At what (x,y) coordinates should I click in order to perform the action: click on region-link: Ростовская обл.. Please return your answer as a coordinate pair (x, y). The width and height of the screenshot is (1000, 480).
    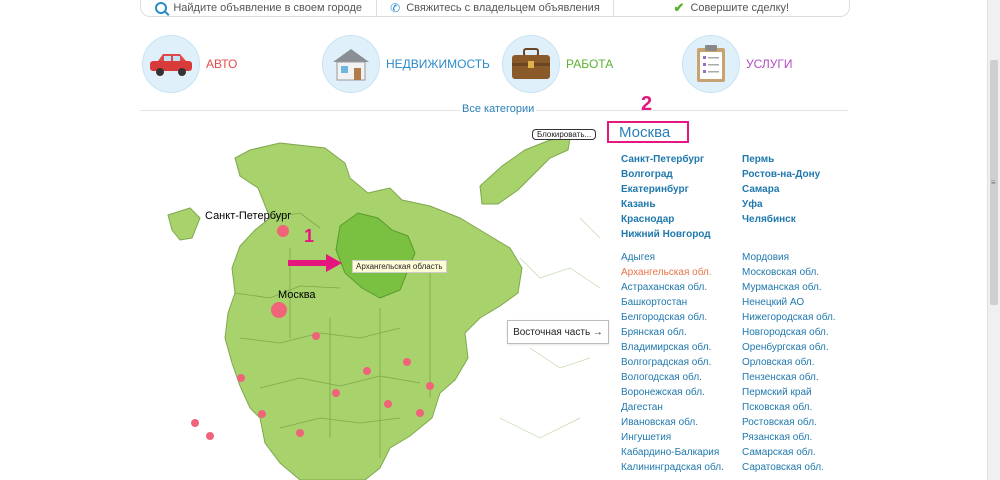
    Looking at the image, I should click on (789, 422).